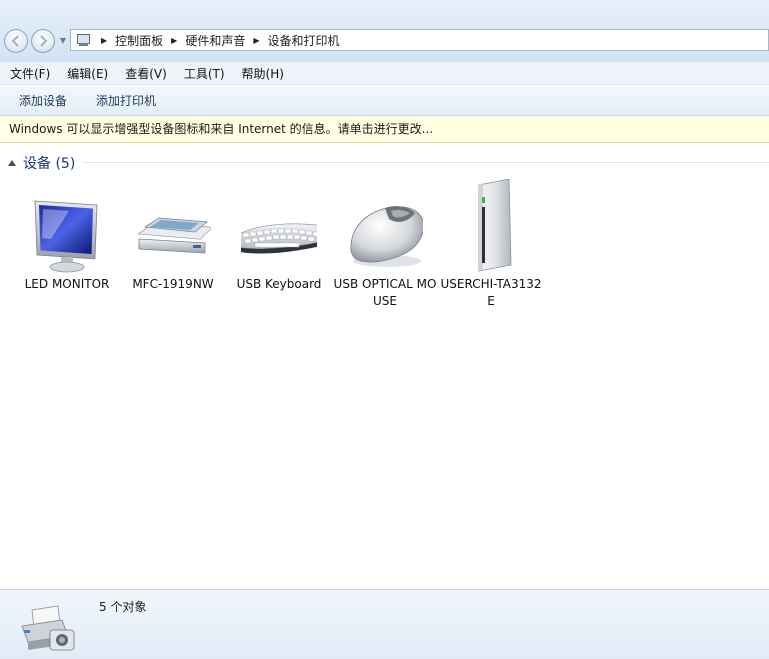 Image resolution: width=769 pixels, height=659 pixels. What do you see at coordinates (203, 73) in the screenshot?
I see `menu-tools: 工具(T)` at bounding box center [203, 73].